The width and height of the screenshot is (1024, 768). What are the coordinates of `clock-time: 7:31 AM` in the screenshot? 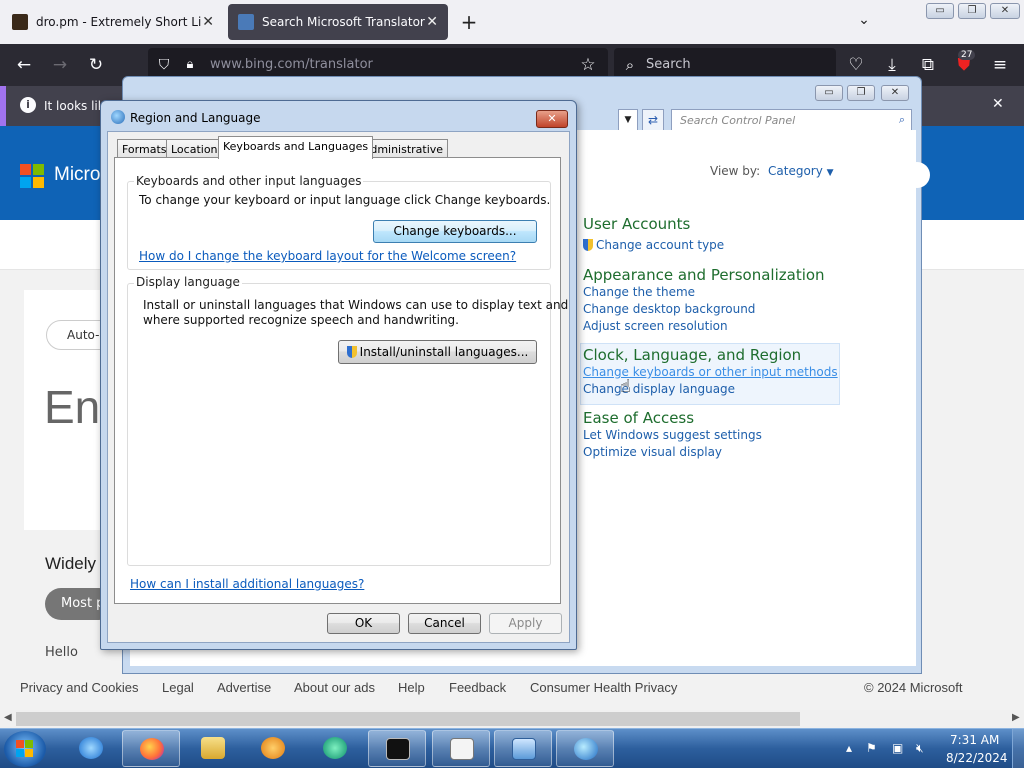 It's located at (974, 740).